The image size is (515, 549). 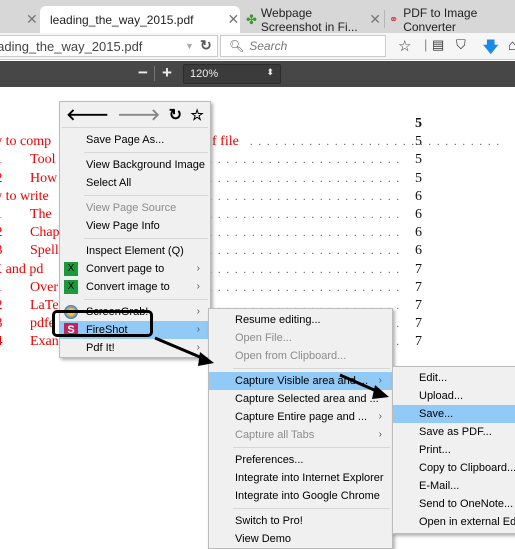 What do you see at coordinates (275, 435) in the screenshot?
I see `menu-item-label: Capture all Tabs` at bounding box center [275, 435].